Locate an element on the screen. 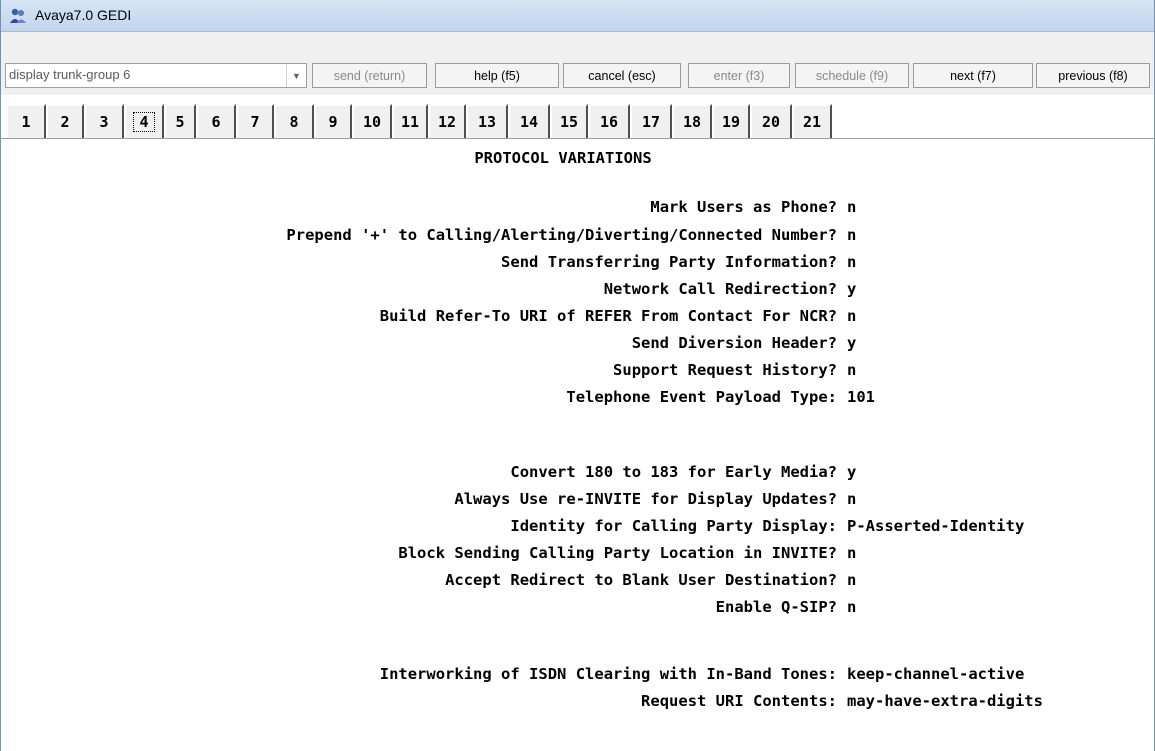 This screenshot has width=1155, height=751. field-value: may-have-extra-digits is located at coordinates (945, 701).